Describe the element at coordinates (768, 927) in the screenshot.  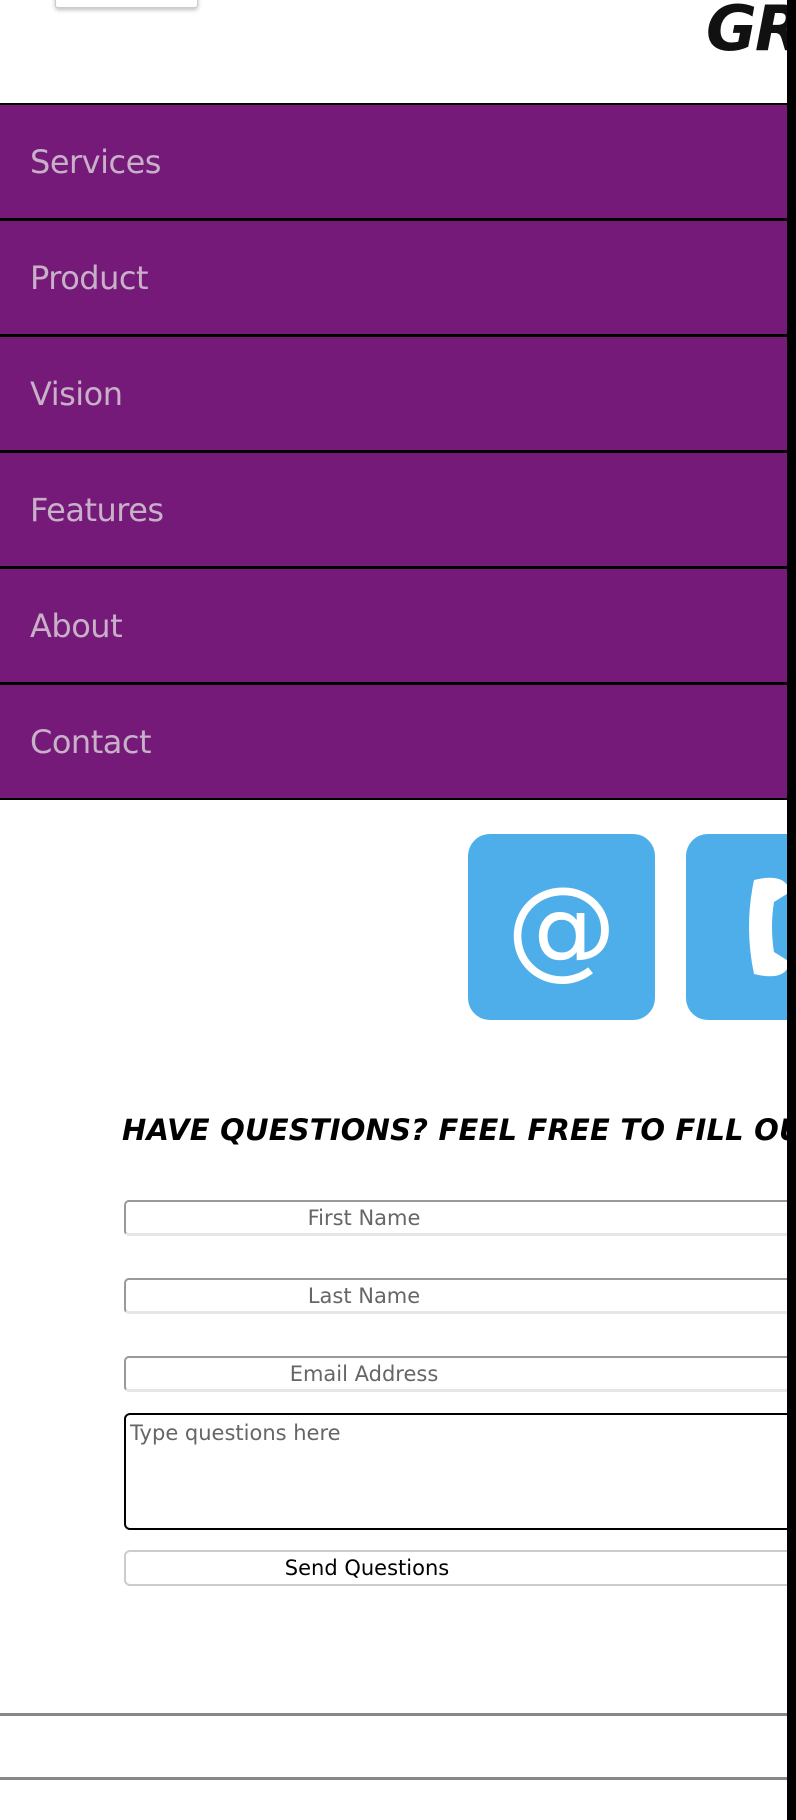
I see `phone-handset-glyph` at that location.